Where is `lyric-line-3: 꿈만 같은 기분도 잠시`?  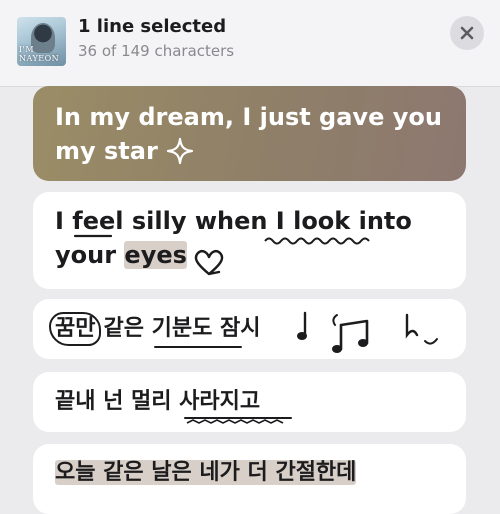 lyric-line-3: 꿈만 같은 기분도 잠시 is located at coordinates (249, 329).